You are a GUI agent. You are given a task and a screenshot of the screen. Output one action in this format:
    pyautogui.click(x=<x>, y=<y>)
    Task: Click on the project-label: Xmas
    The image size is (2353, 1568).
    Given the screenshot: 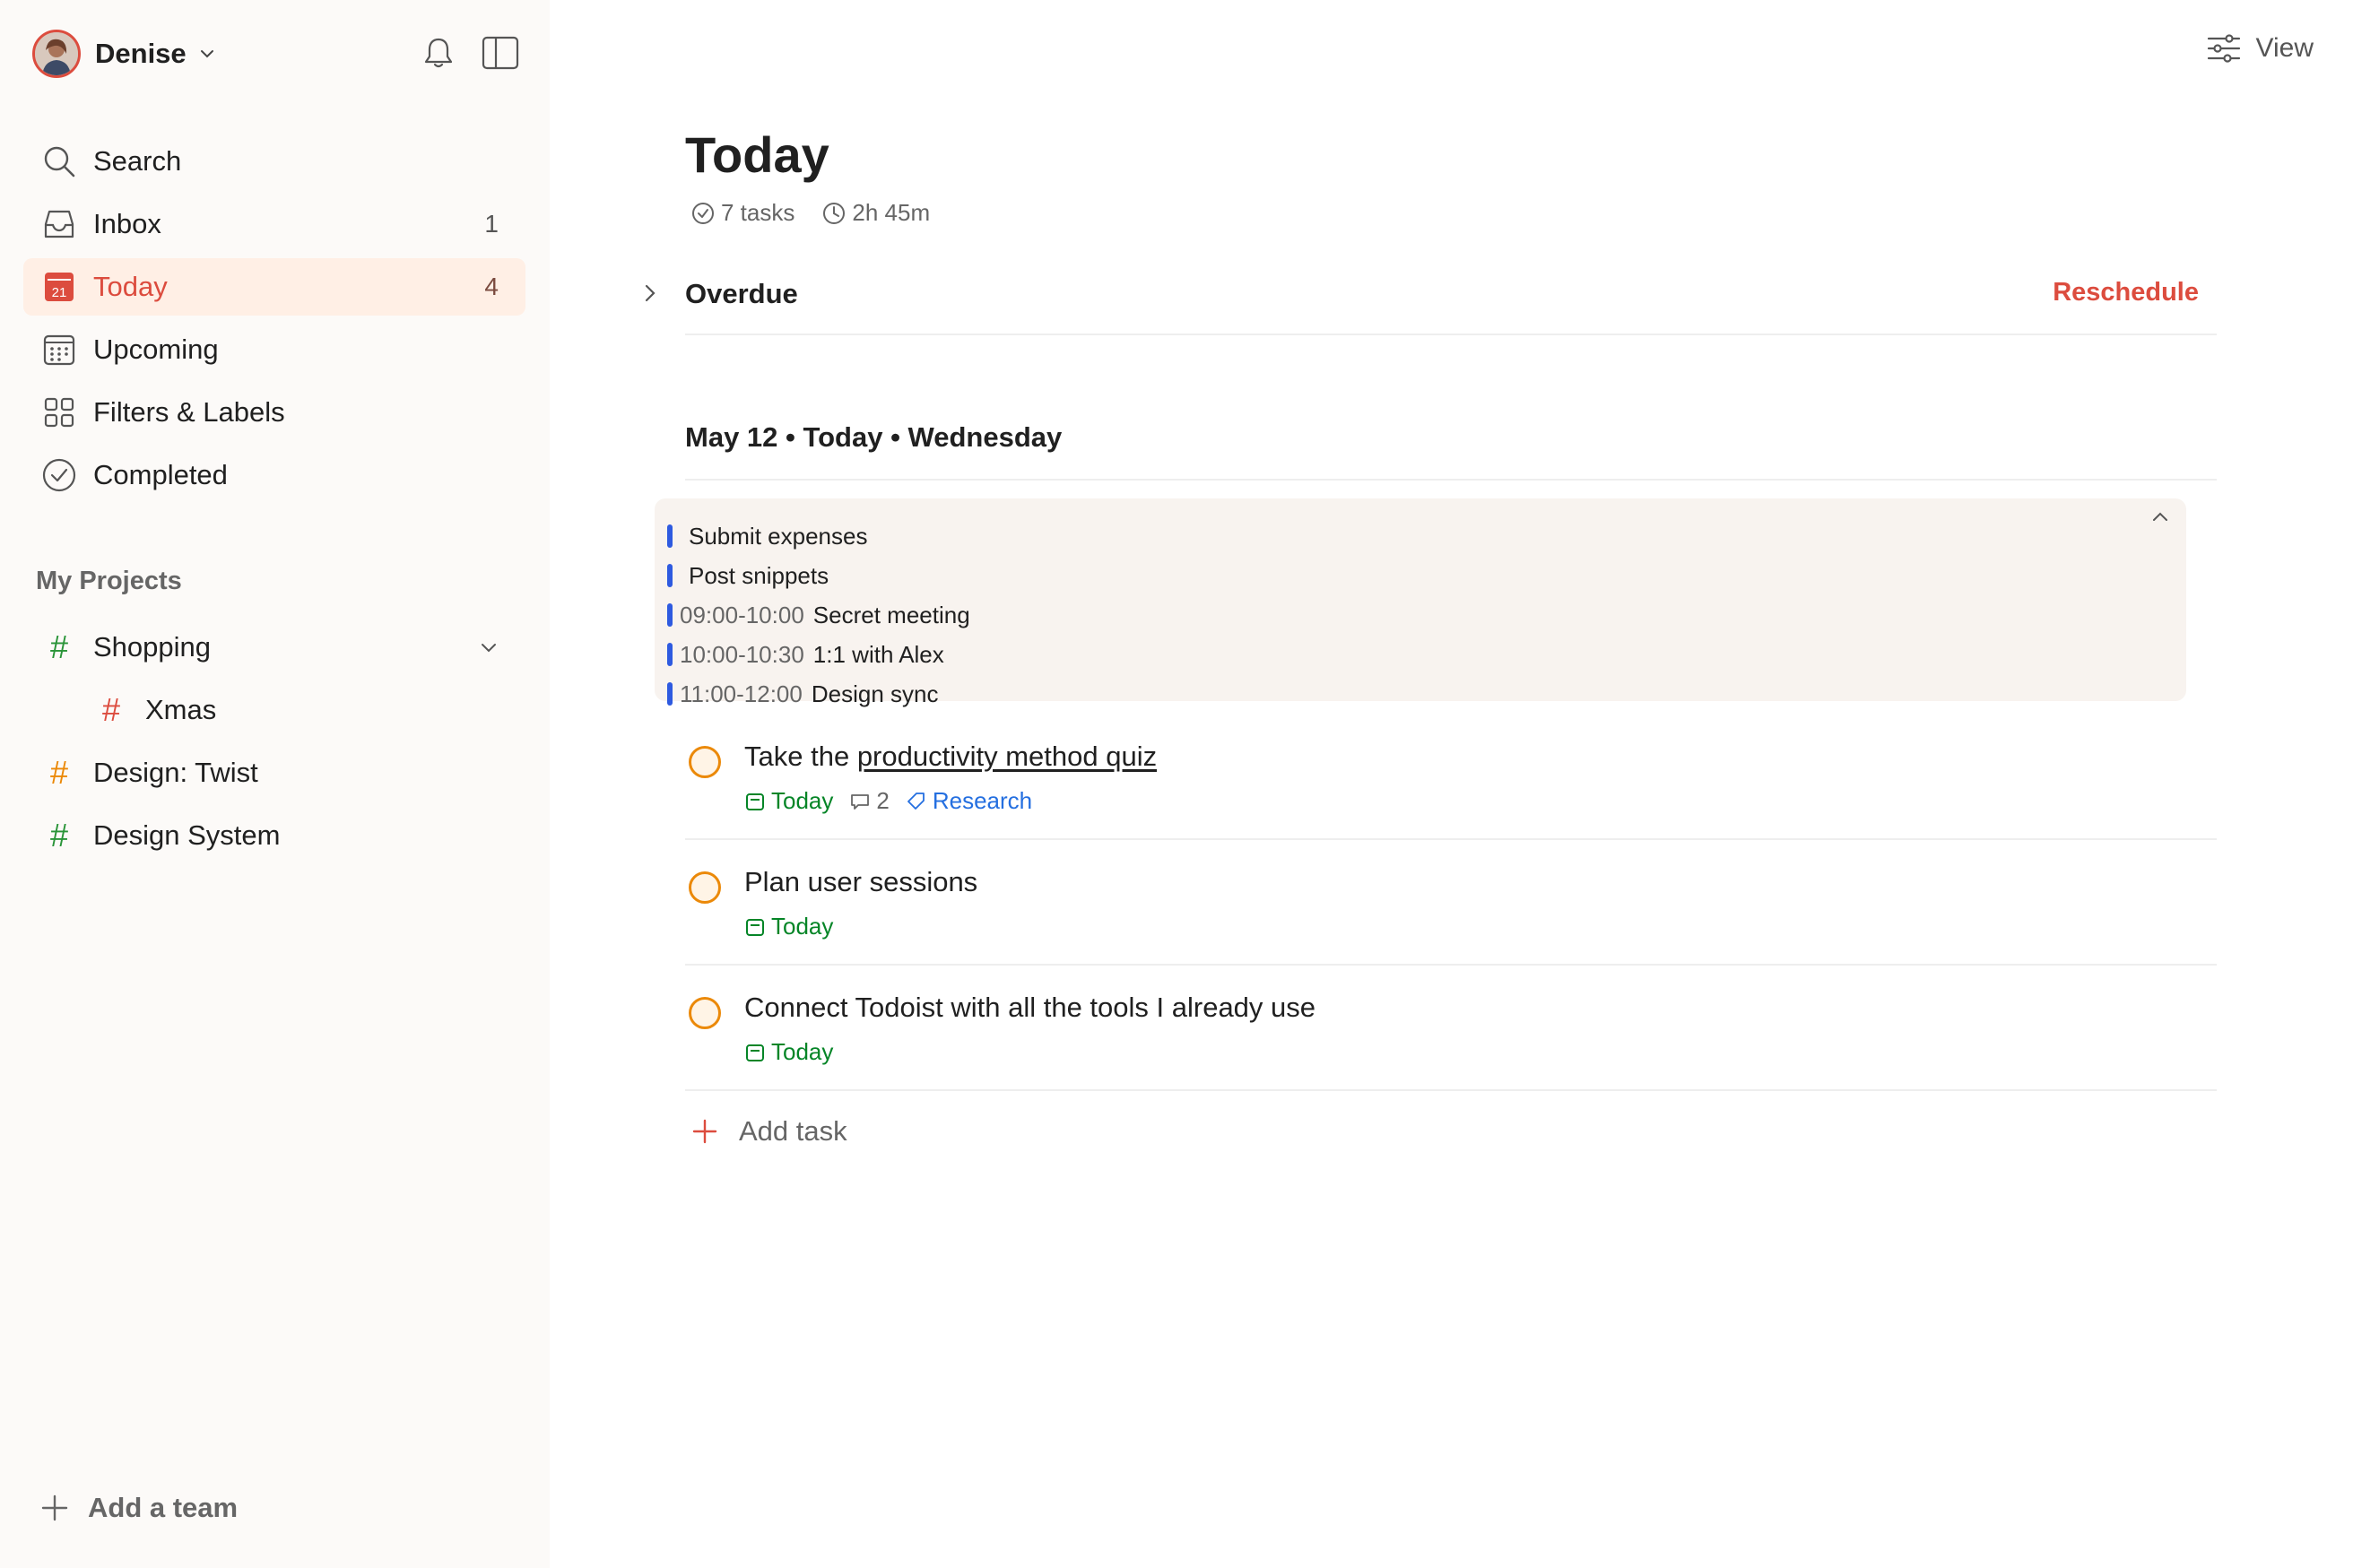 What is the action you would take?
    pyautogui.click(x=181, y=709)
    